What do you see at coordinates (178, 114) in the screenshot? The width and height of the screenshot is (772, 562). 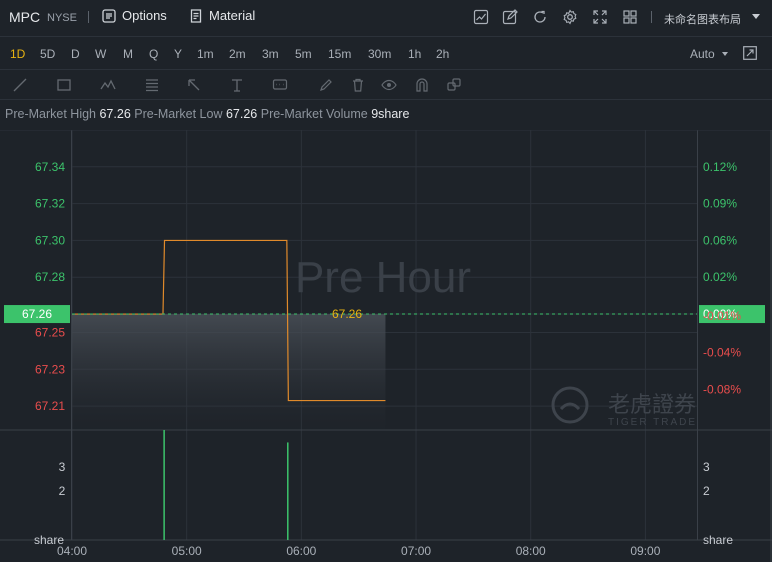 I see `pre-market-low-label: Pre-Market Low` at bounding box center [178, 114].